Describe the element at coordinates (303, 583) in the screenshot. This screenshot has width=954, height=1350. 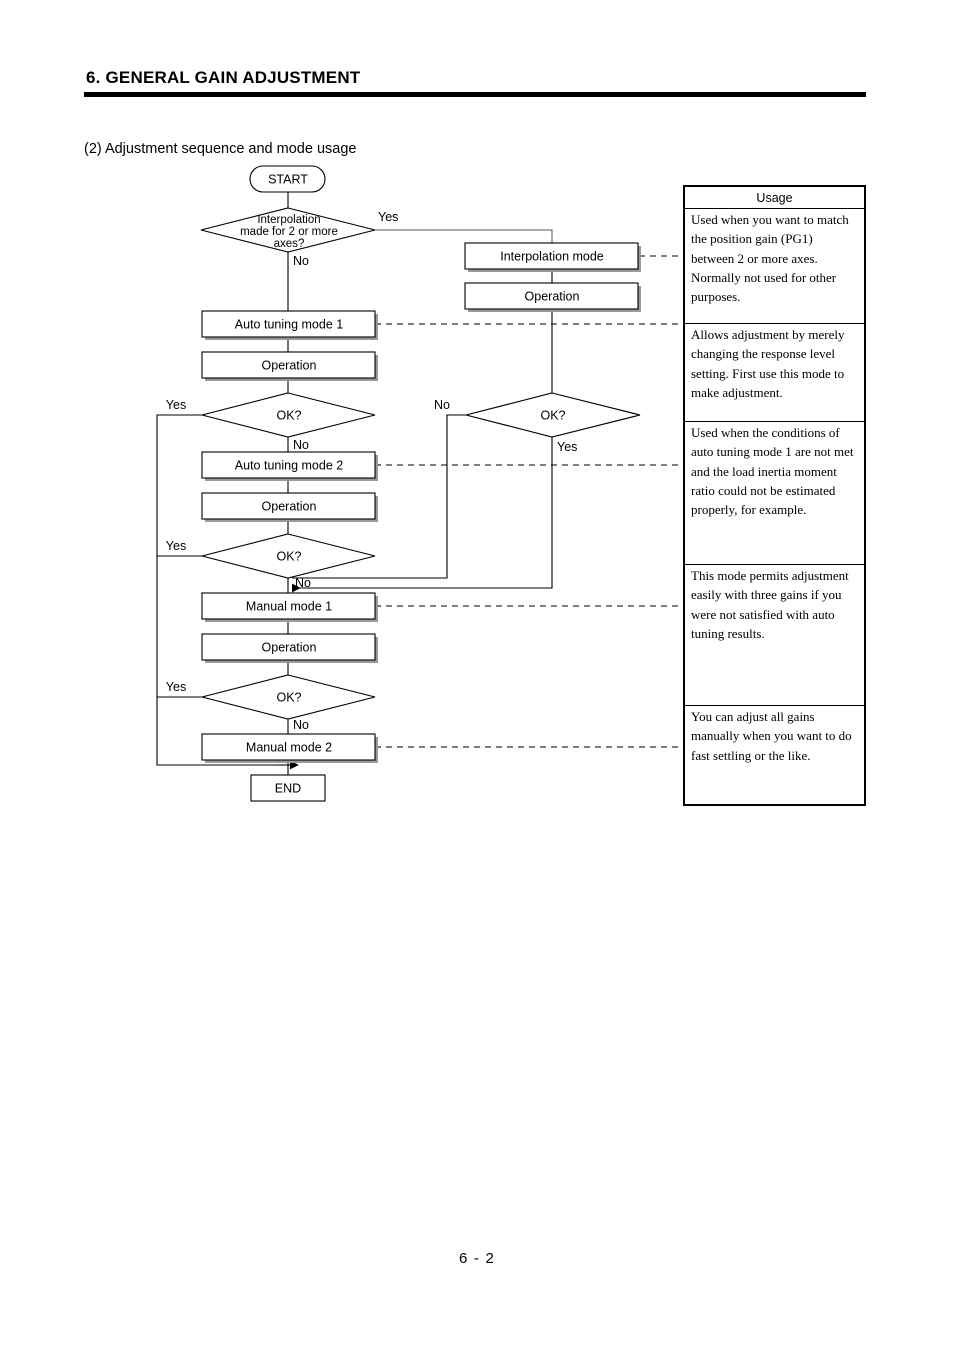
I see `branch-label-at2-no: No` at that location.